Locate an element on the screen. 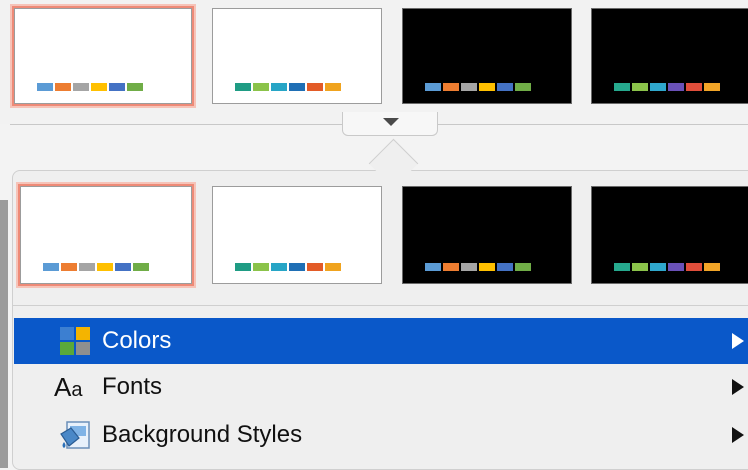 Image resolution: width=748 pixels, height=470 pixels. font-icon-big-letter: A is located at coordinates (63, 386).